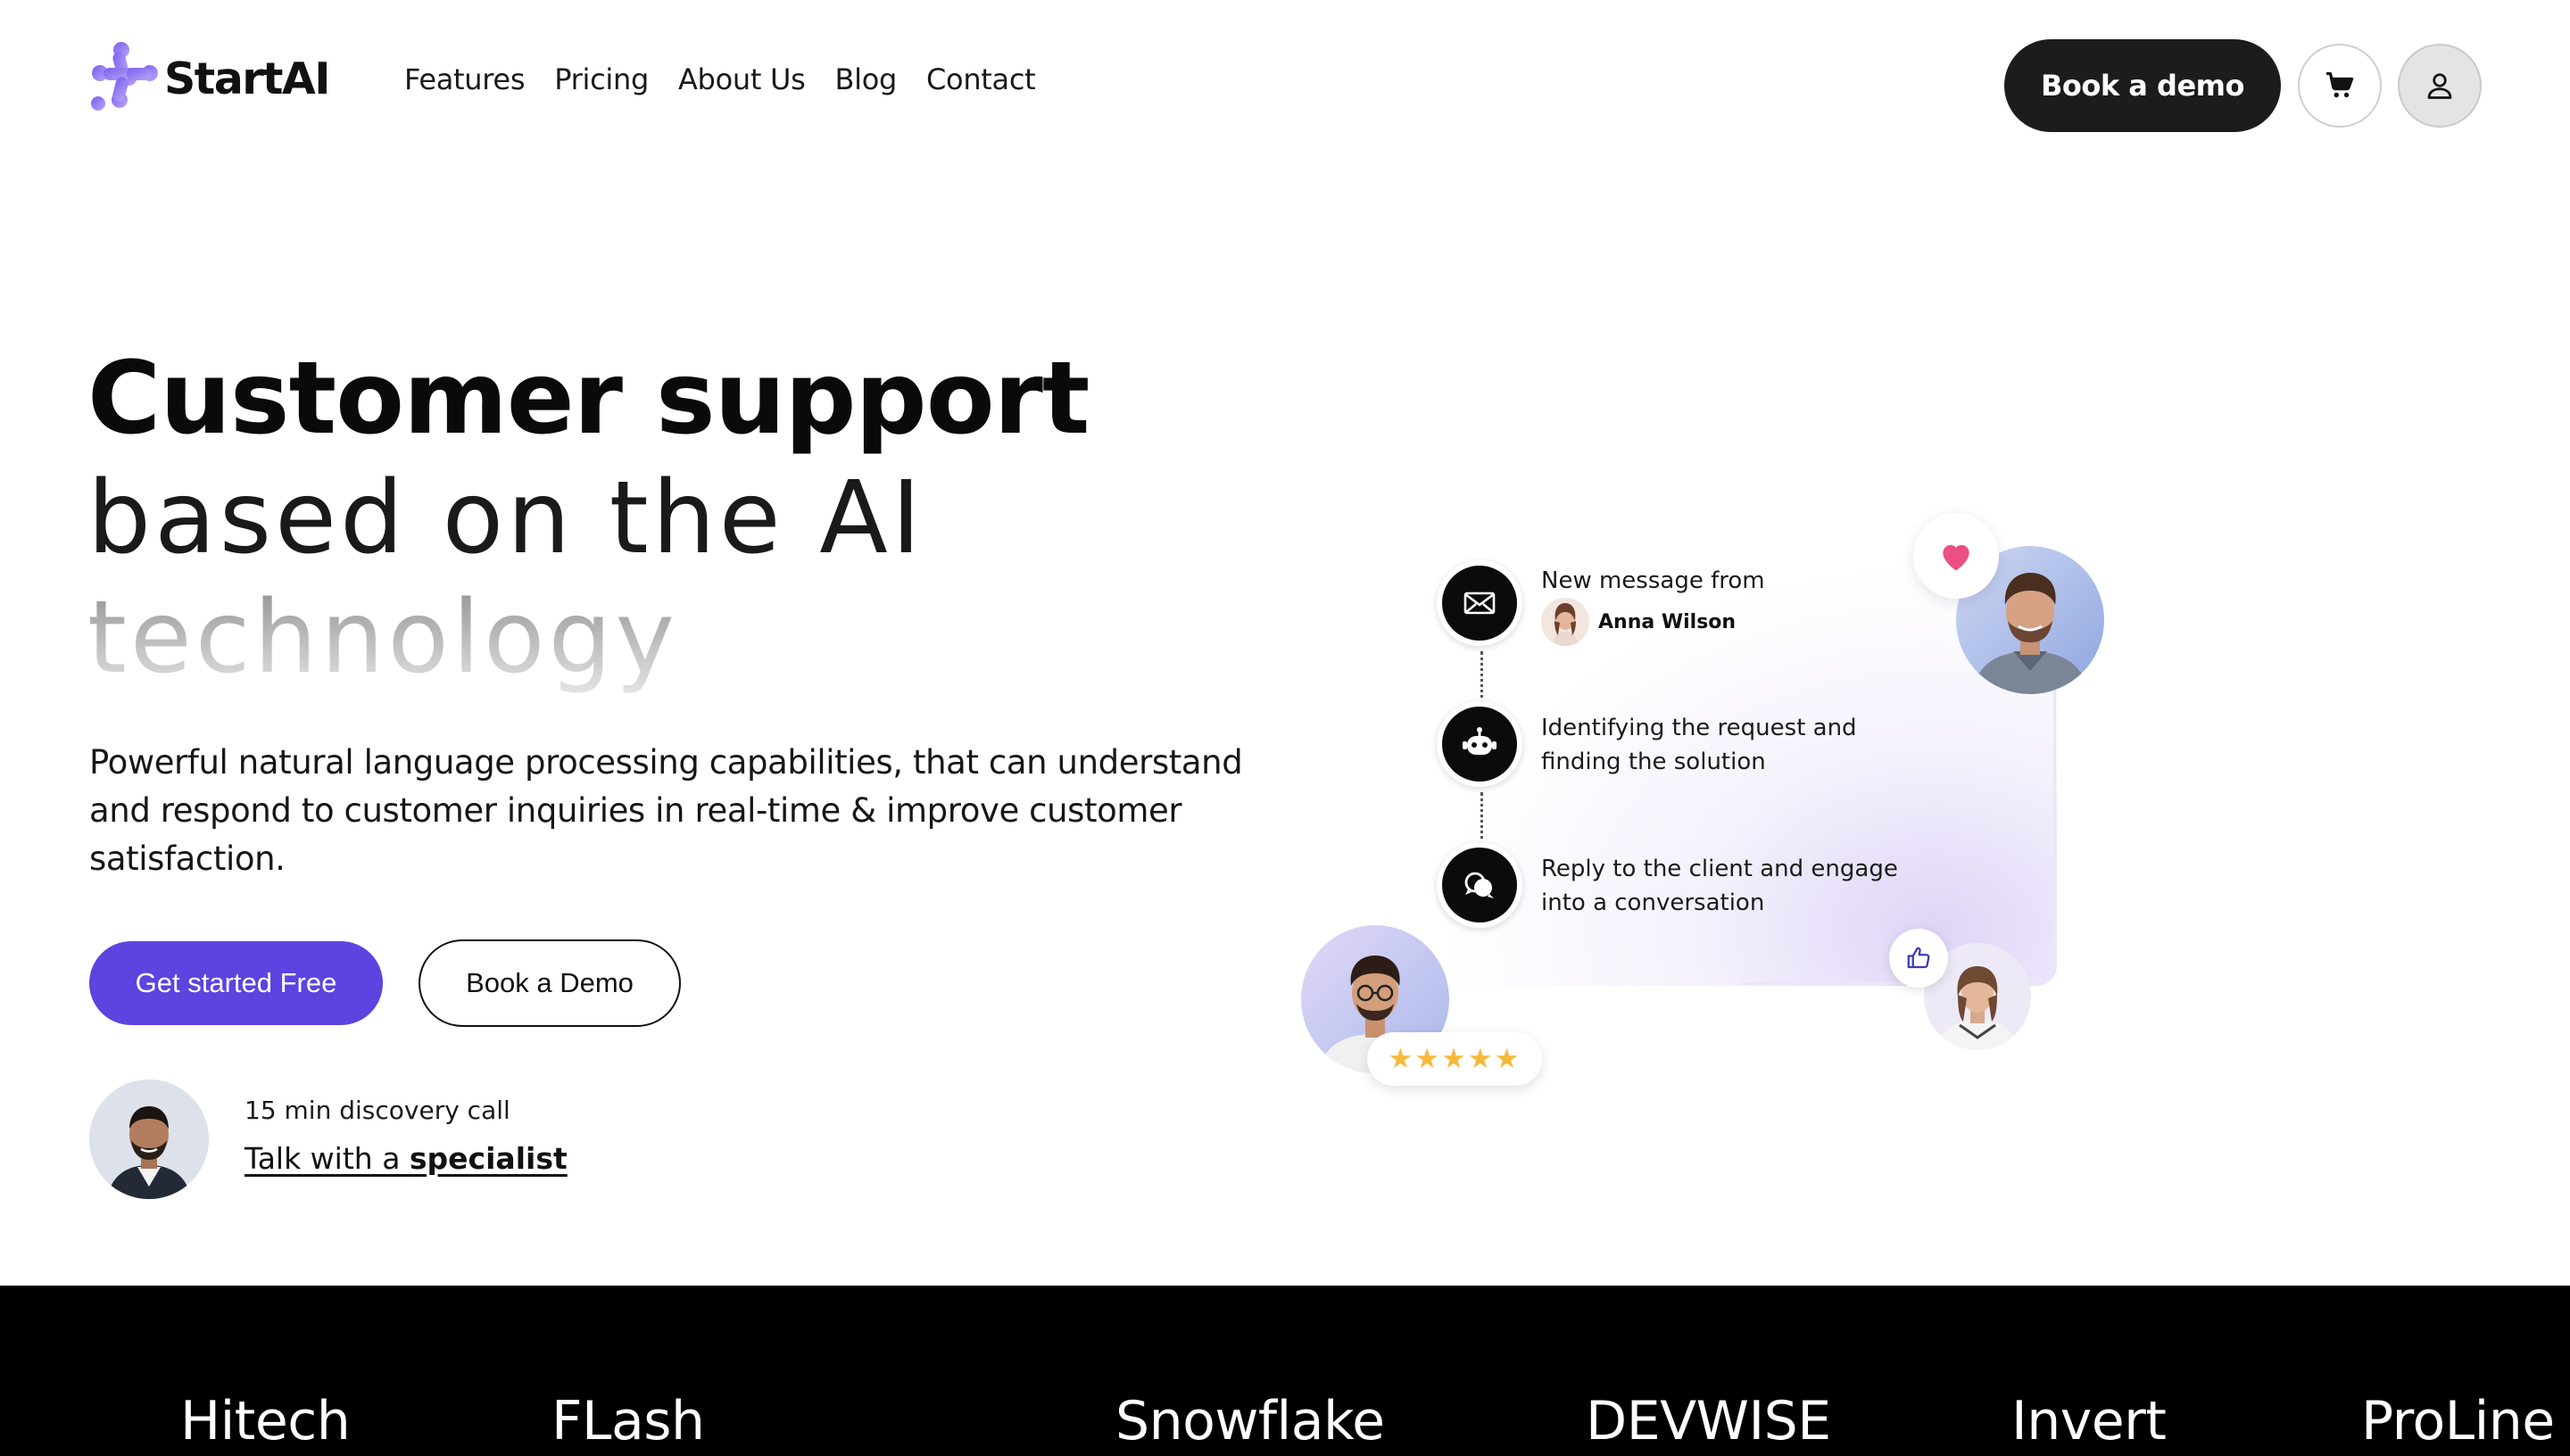  Describe the element at coordinates (2142, 85) in the screenshot. I see `book-demo-header-button: Book a demo` at that location.